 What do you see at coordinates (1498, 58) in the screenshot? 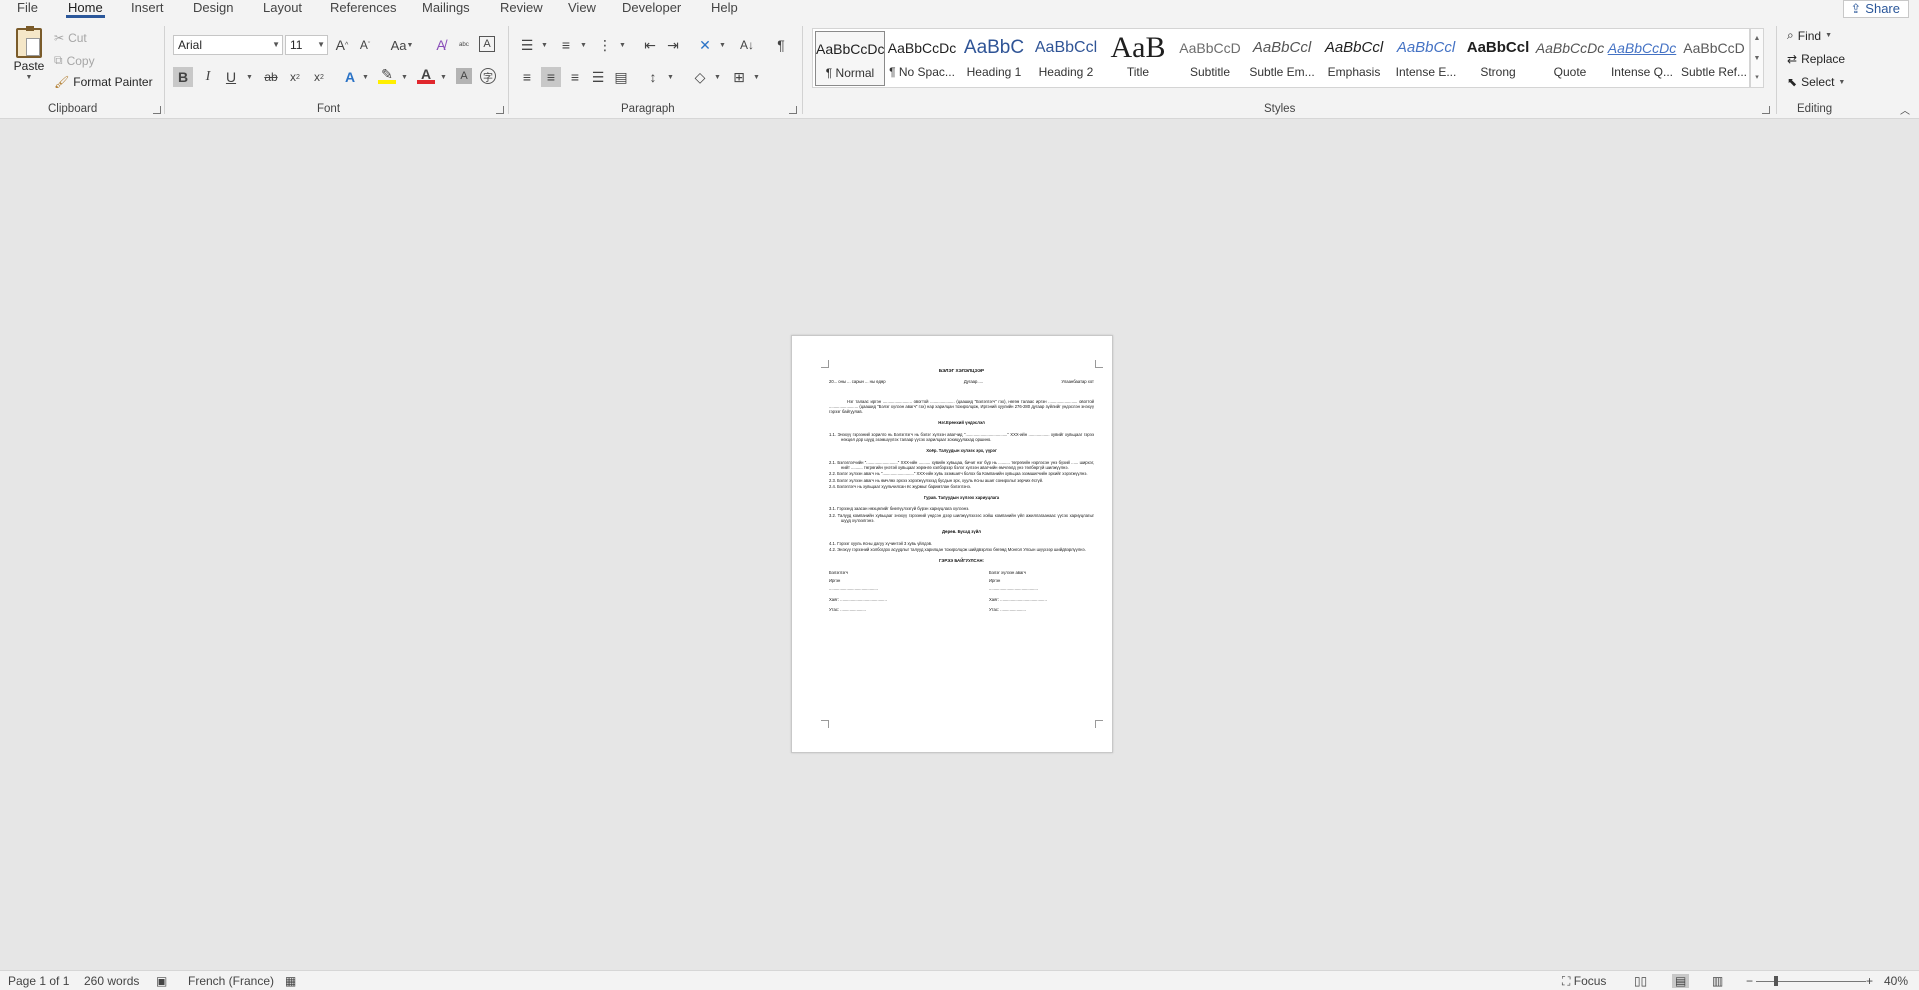
I see `style-strong: AaBbCcl Strong` at bounding box center [1498, 58].